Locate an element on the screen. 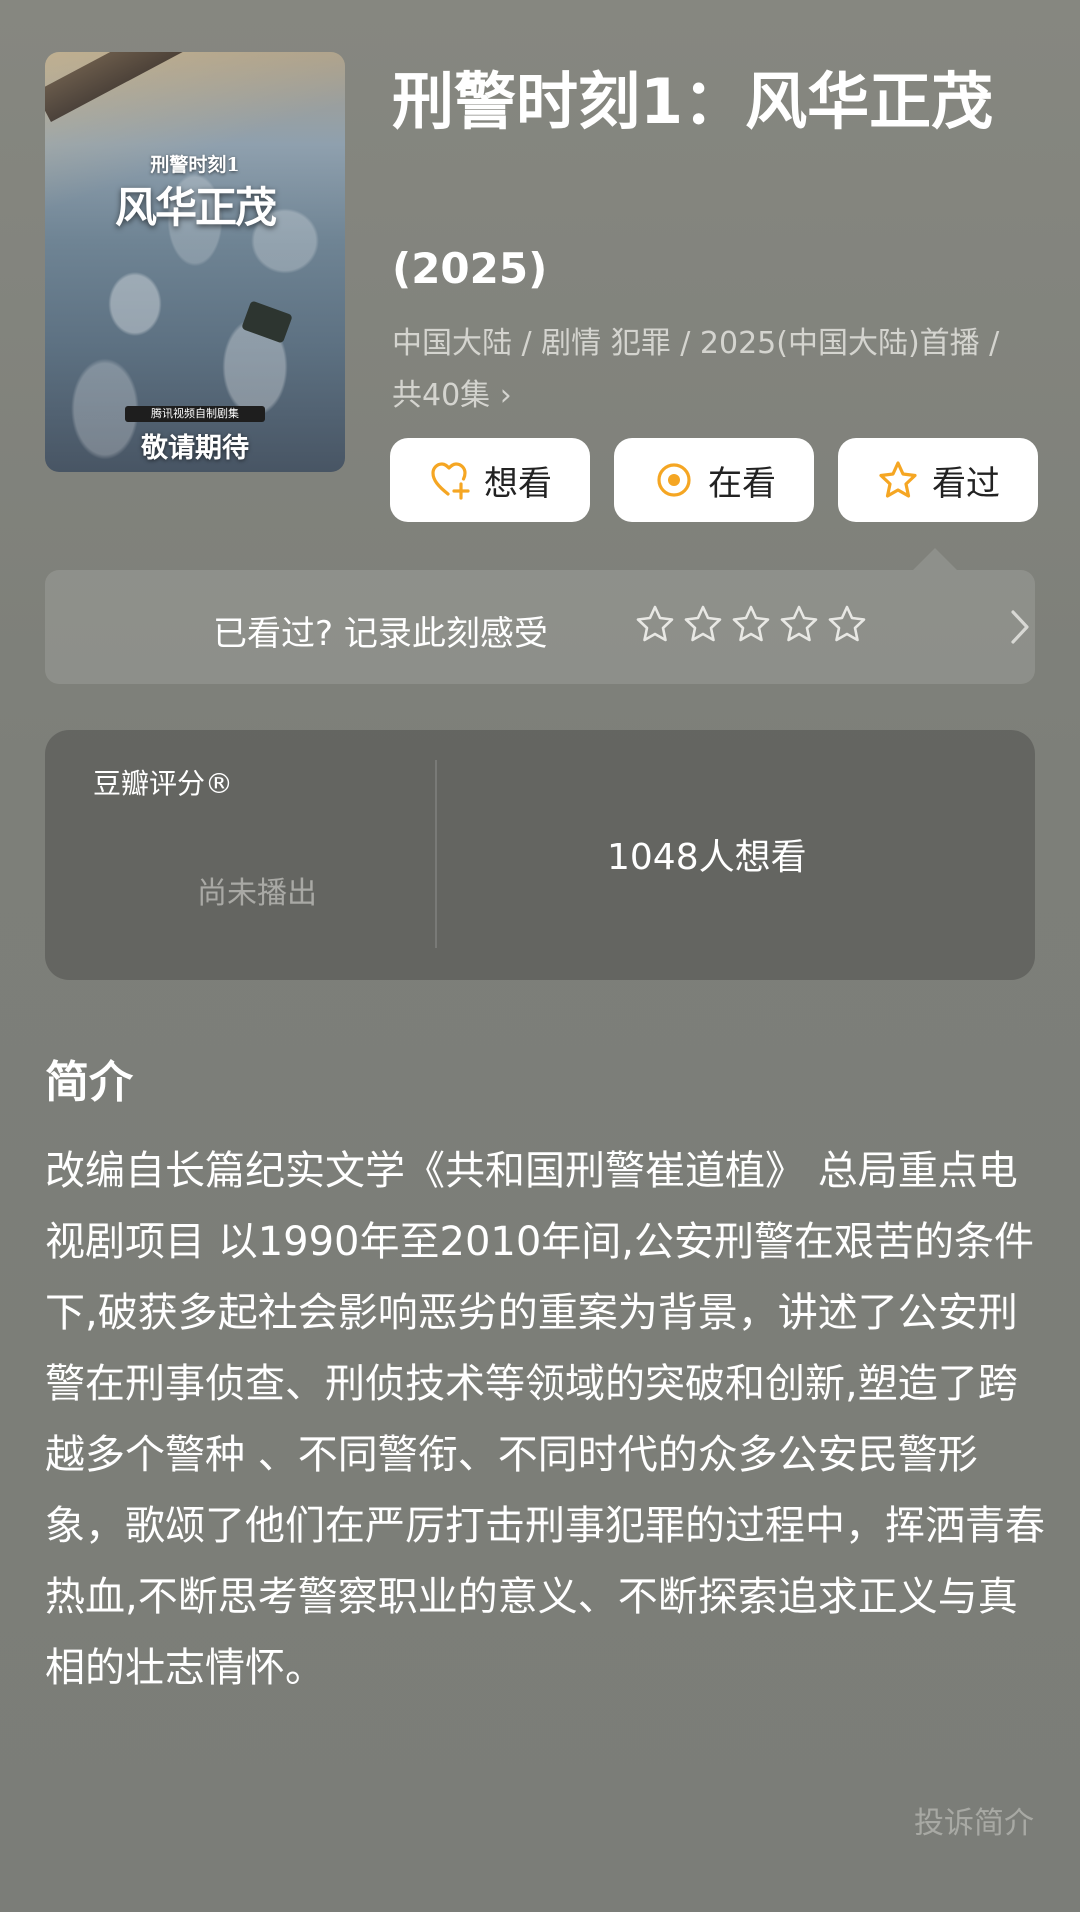 The height and width of the screenshot is (1912, 1080). want-to-watch-button: 想看 is located at coordinates (490, 480).